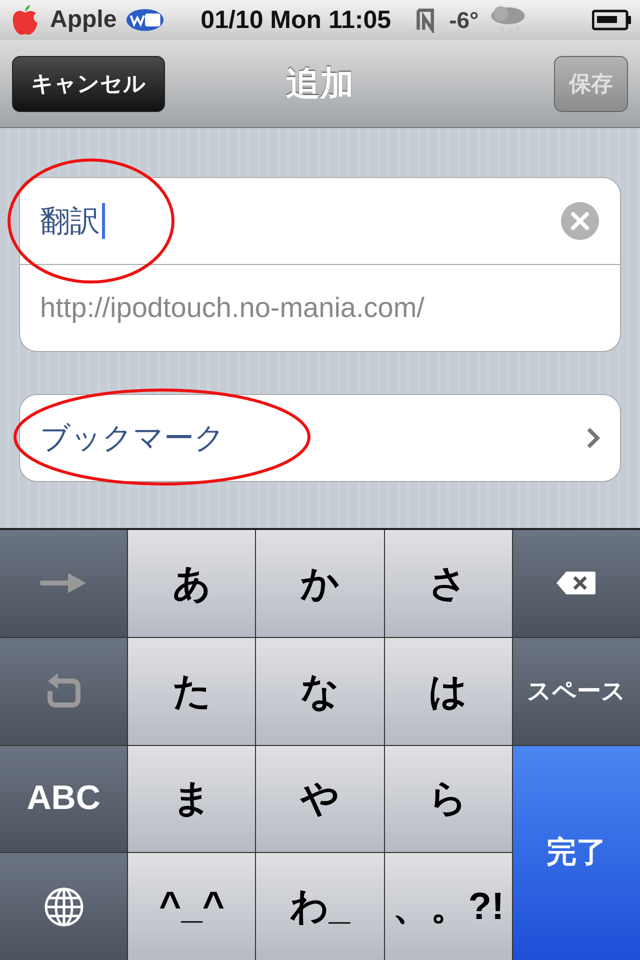  Describe the element at coordinates (232, 308) in the screenshot. I see `url-field: http://ipodtouch.no-mania.com/` at that location.